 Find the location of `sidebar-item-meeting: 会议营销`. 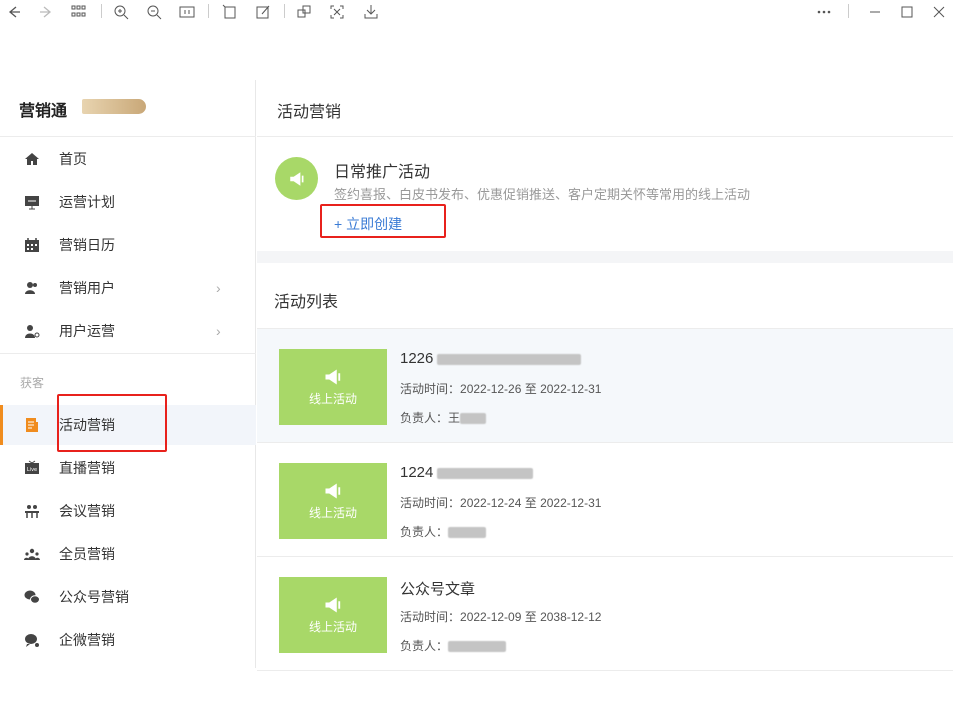

sidebar-item-meeting: 会议营销 is located at coordinates (128, 511).